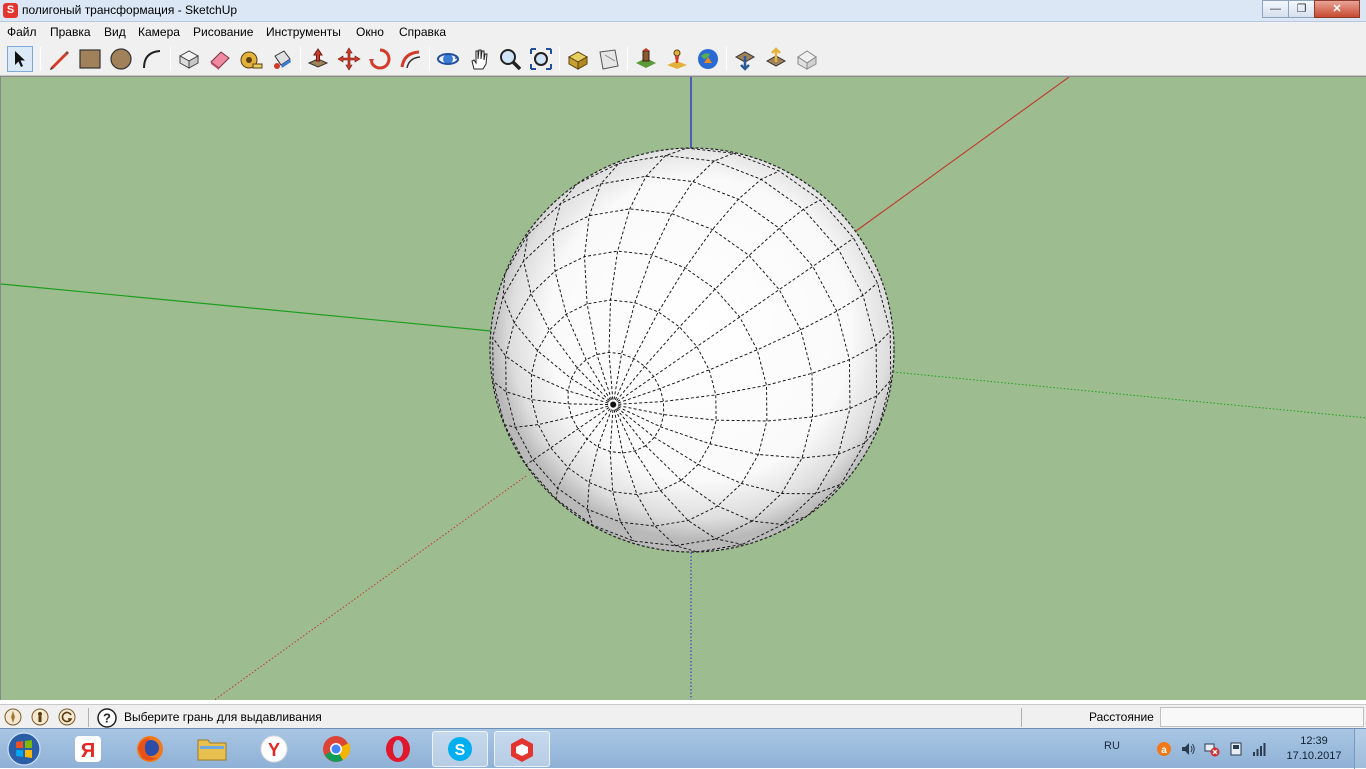 Image resolution: width=1366 pixels, height=769 pixels. I want to click on start-button, so click(24, 749).